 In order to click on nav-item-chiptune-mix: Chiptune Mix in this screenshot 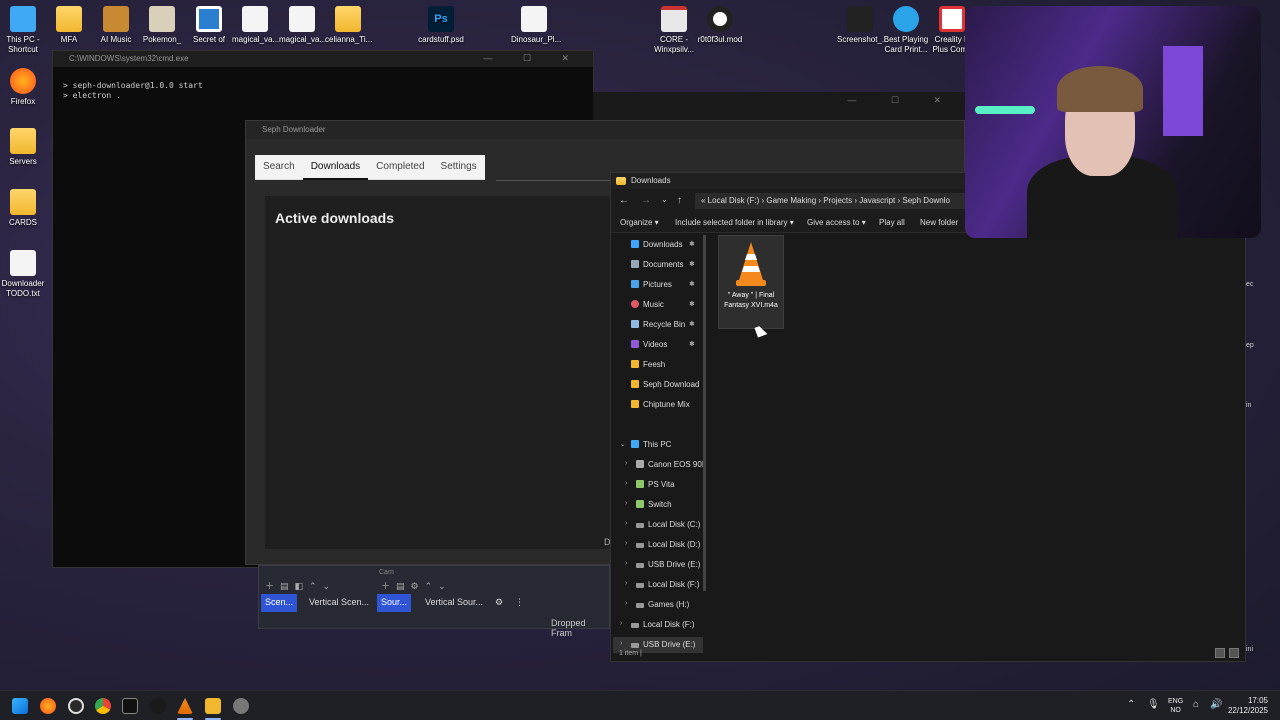, I will do `click(660, 404)`.